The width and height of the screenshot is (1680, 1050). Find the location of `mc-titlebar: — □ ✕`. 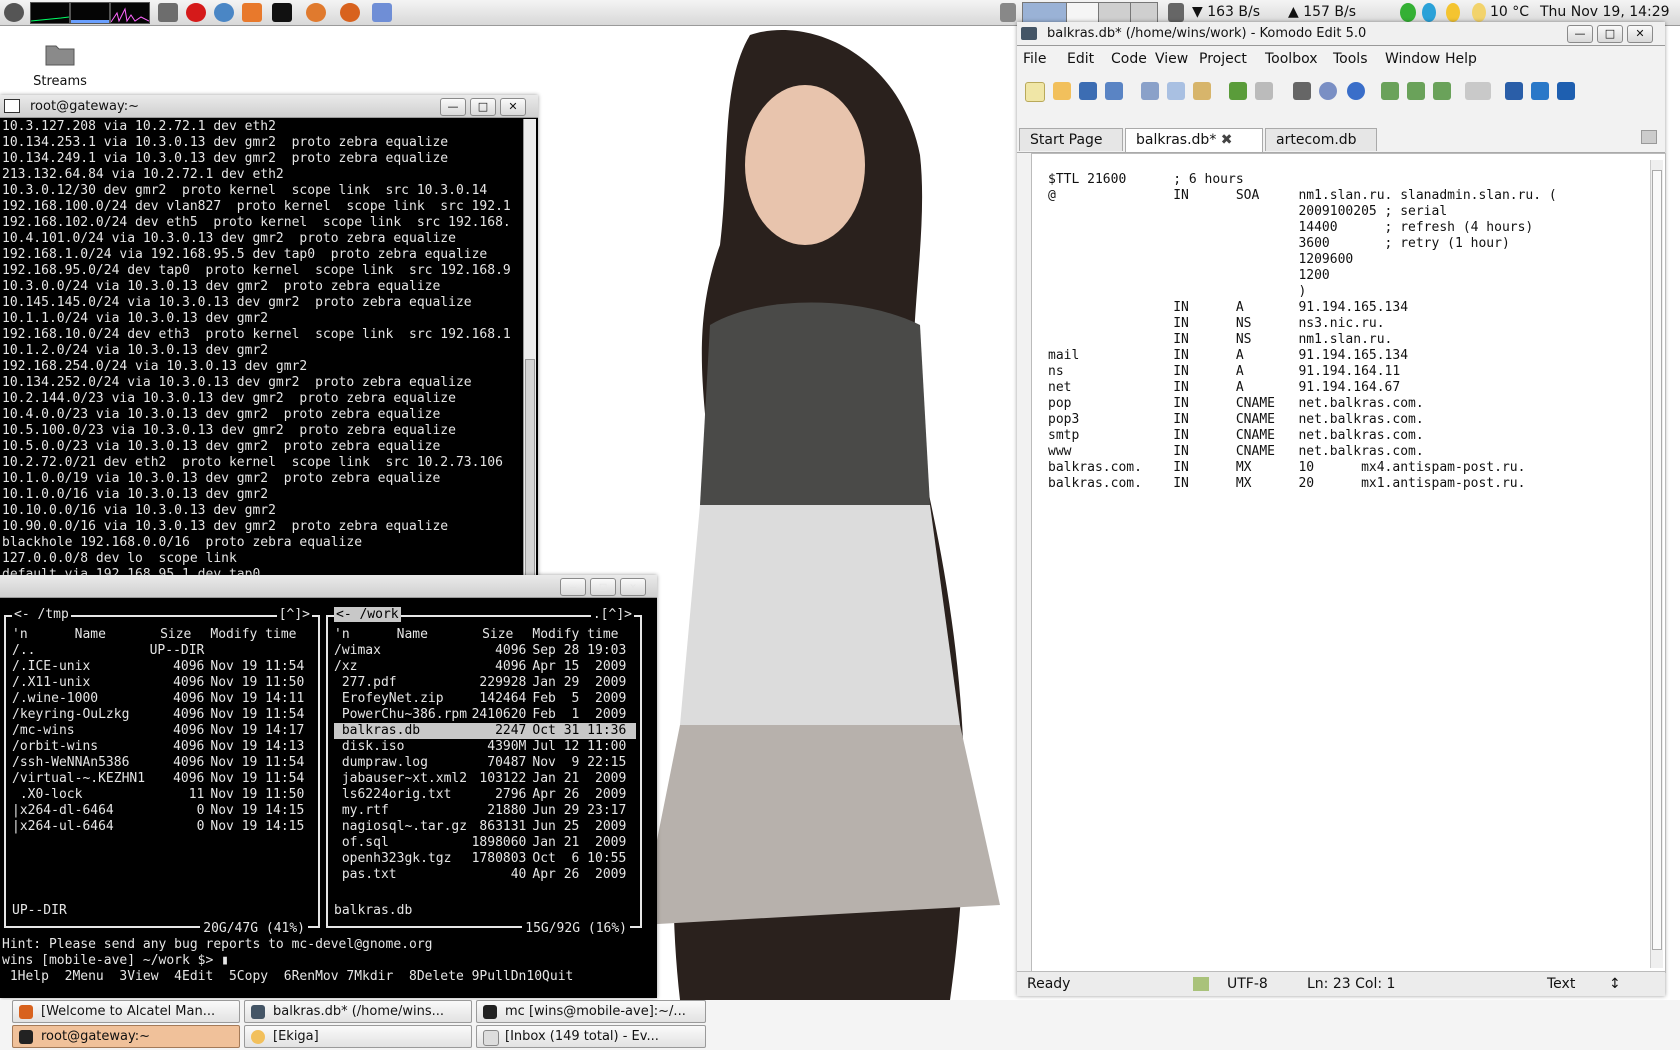

mc-titlebar: — □ ✕ is located at coordinates (328, 586).